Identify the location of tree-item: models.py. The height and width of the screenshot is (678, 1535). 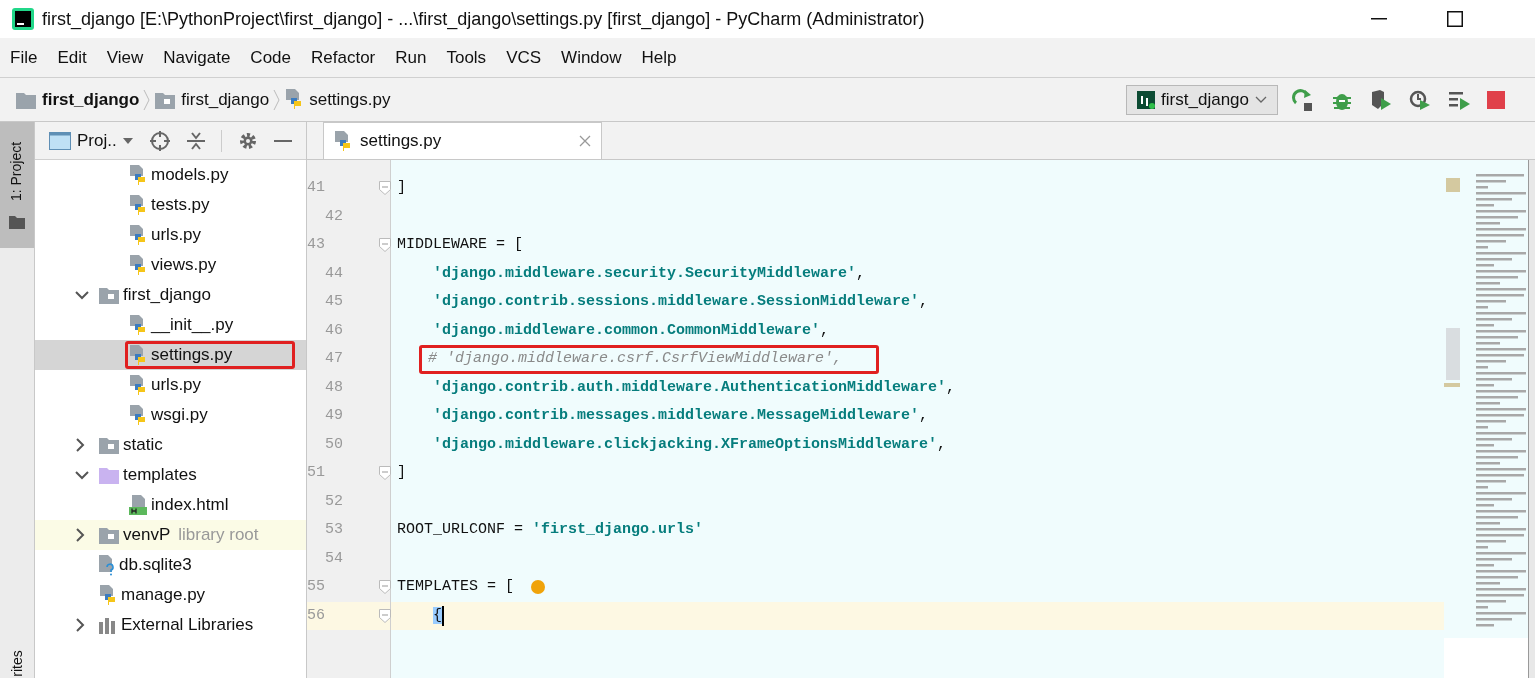
(170, 175).